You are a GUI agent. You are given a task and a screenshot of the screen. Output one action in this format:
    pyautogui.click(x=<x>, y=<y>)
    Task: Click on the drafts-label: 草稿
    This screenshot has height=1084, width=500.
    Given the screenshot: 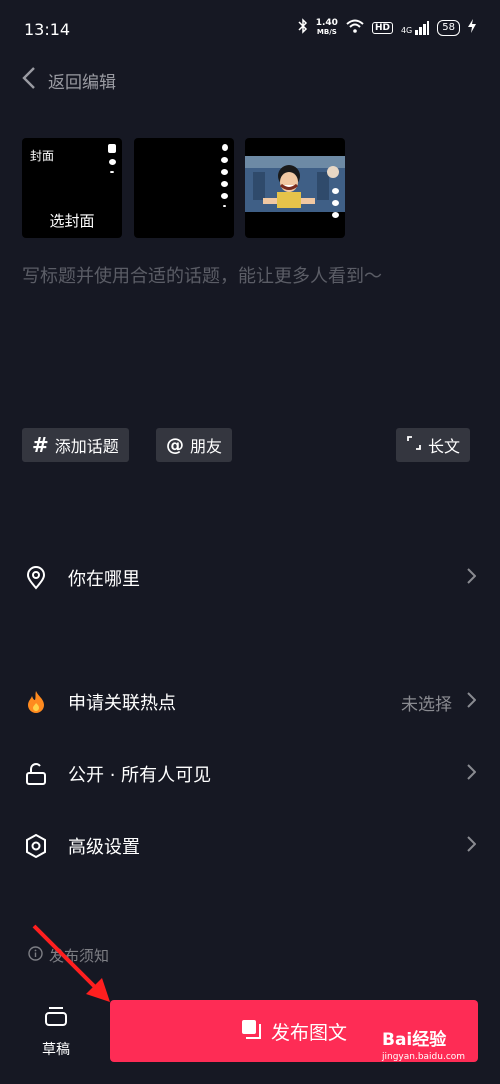 What is the action you would take?
    pyautogui.click(x=56, y=1050)
    